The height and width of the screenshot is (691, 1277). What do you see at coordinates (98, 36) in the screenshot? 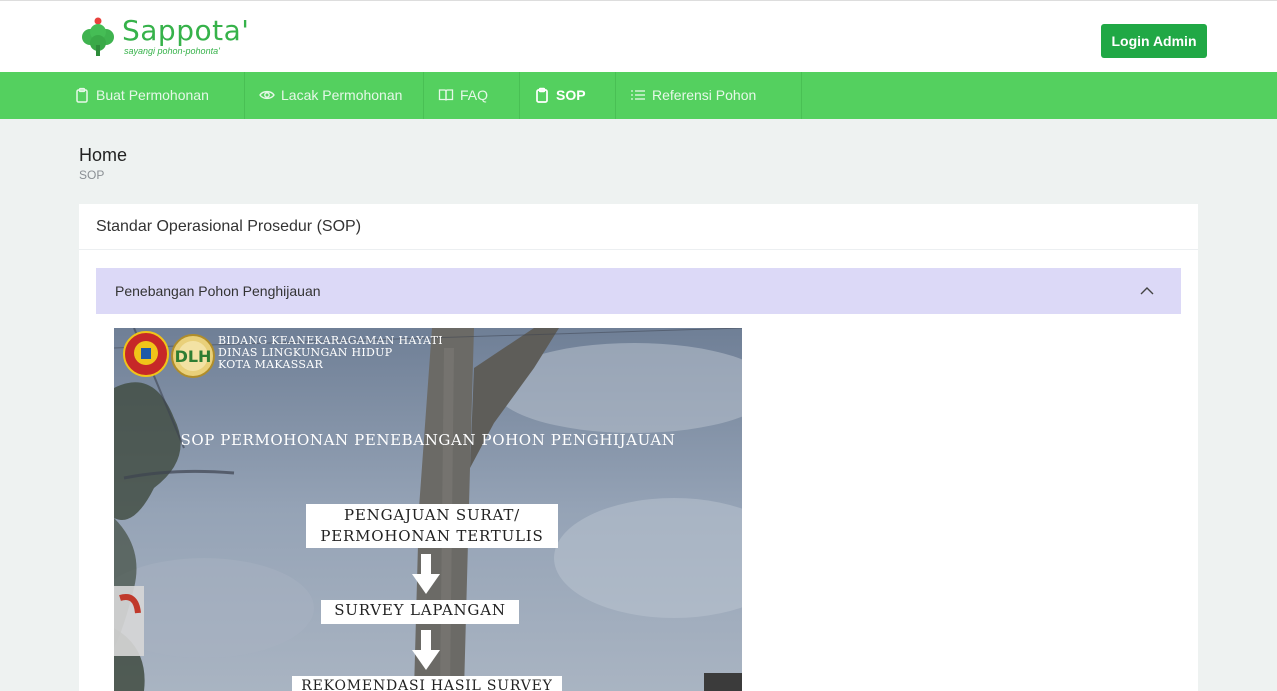
I see `tree-logo-icon` at bounding box center [98, 36].